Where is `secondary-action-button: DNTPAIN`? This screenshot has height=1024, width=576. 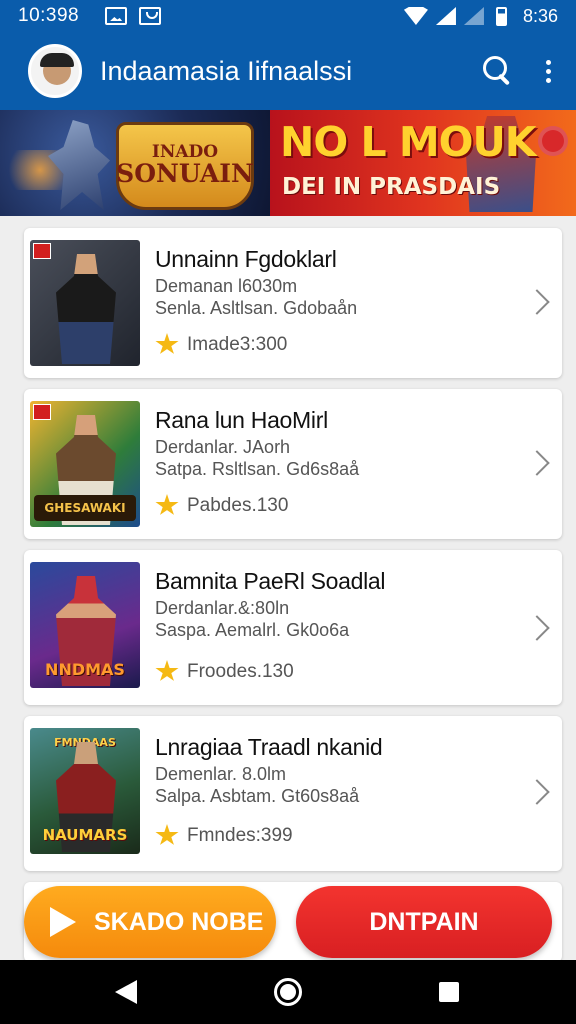 secondary-action-button: DNTPAIN is located at coordinates (424, 922).